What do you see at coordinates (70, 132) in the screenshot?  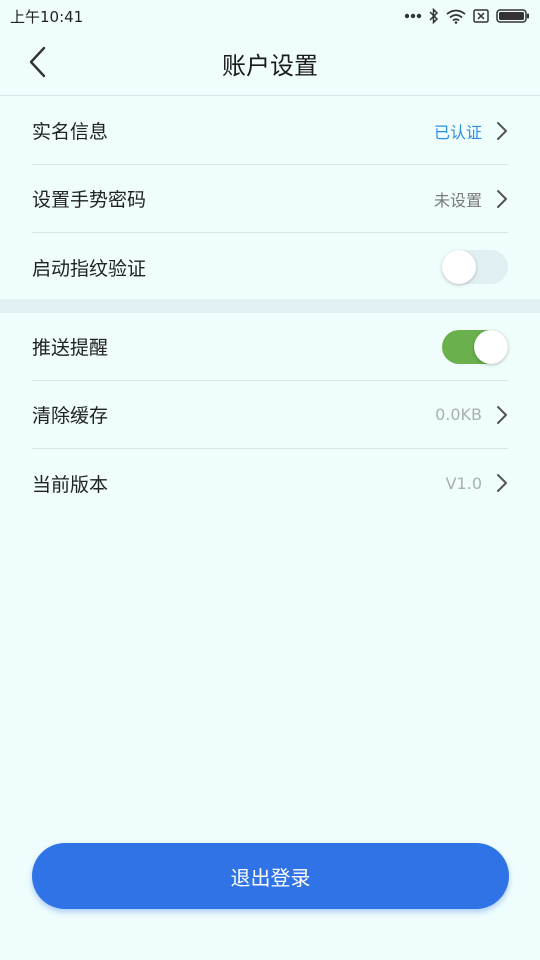 I see `row-label: 实名信息` at bounding box center [70, 132].